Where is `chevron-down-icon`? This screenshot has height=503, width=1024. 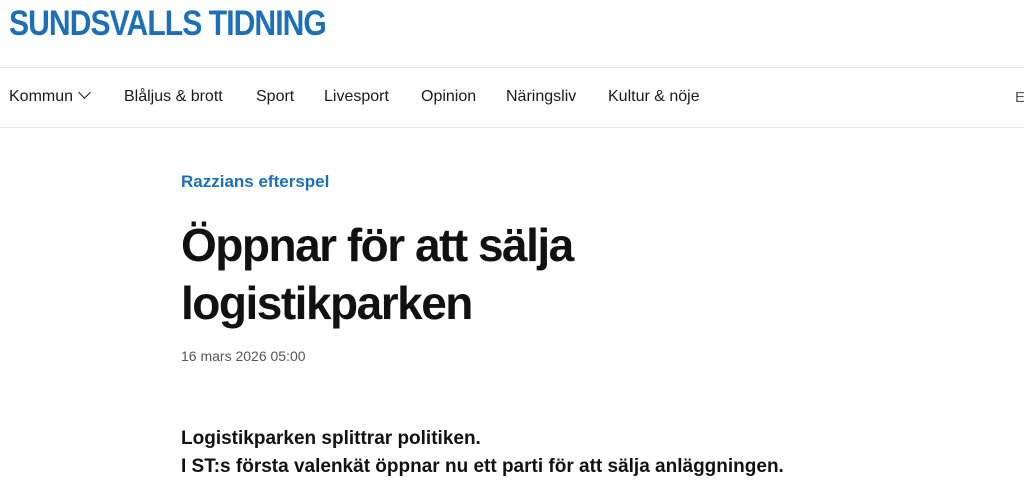 chevron-down-icon is located at coordinates (84, 92).